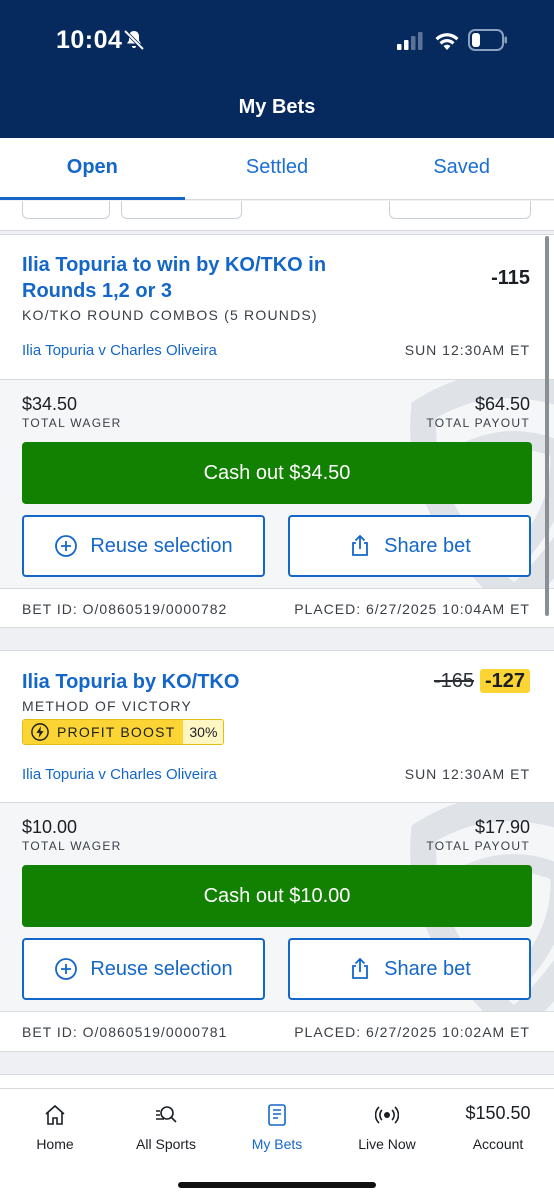  Describe the element at coordinates (447, 41) in the screenshot. I see `wifi-icon` at that location.